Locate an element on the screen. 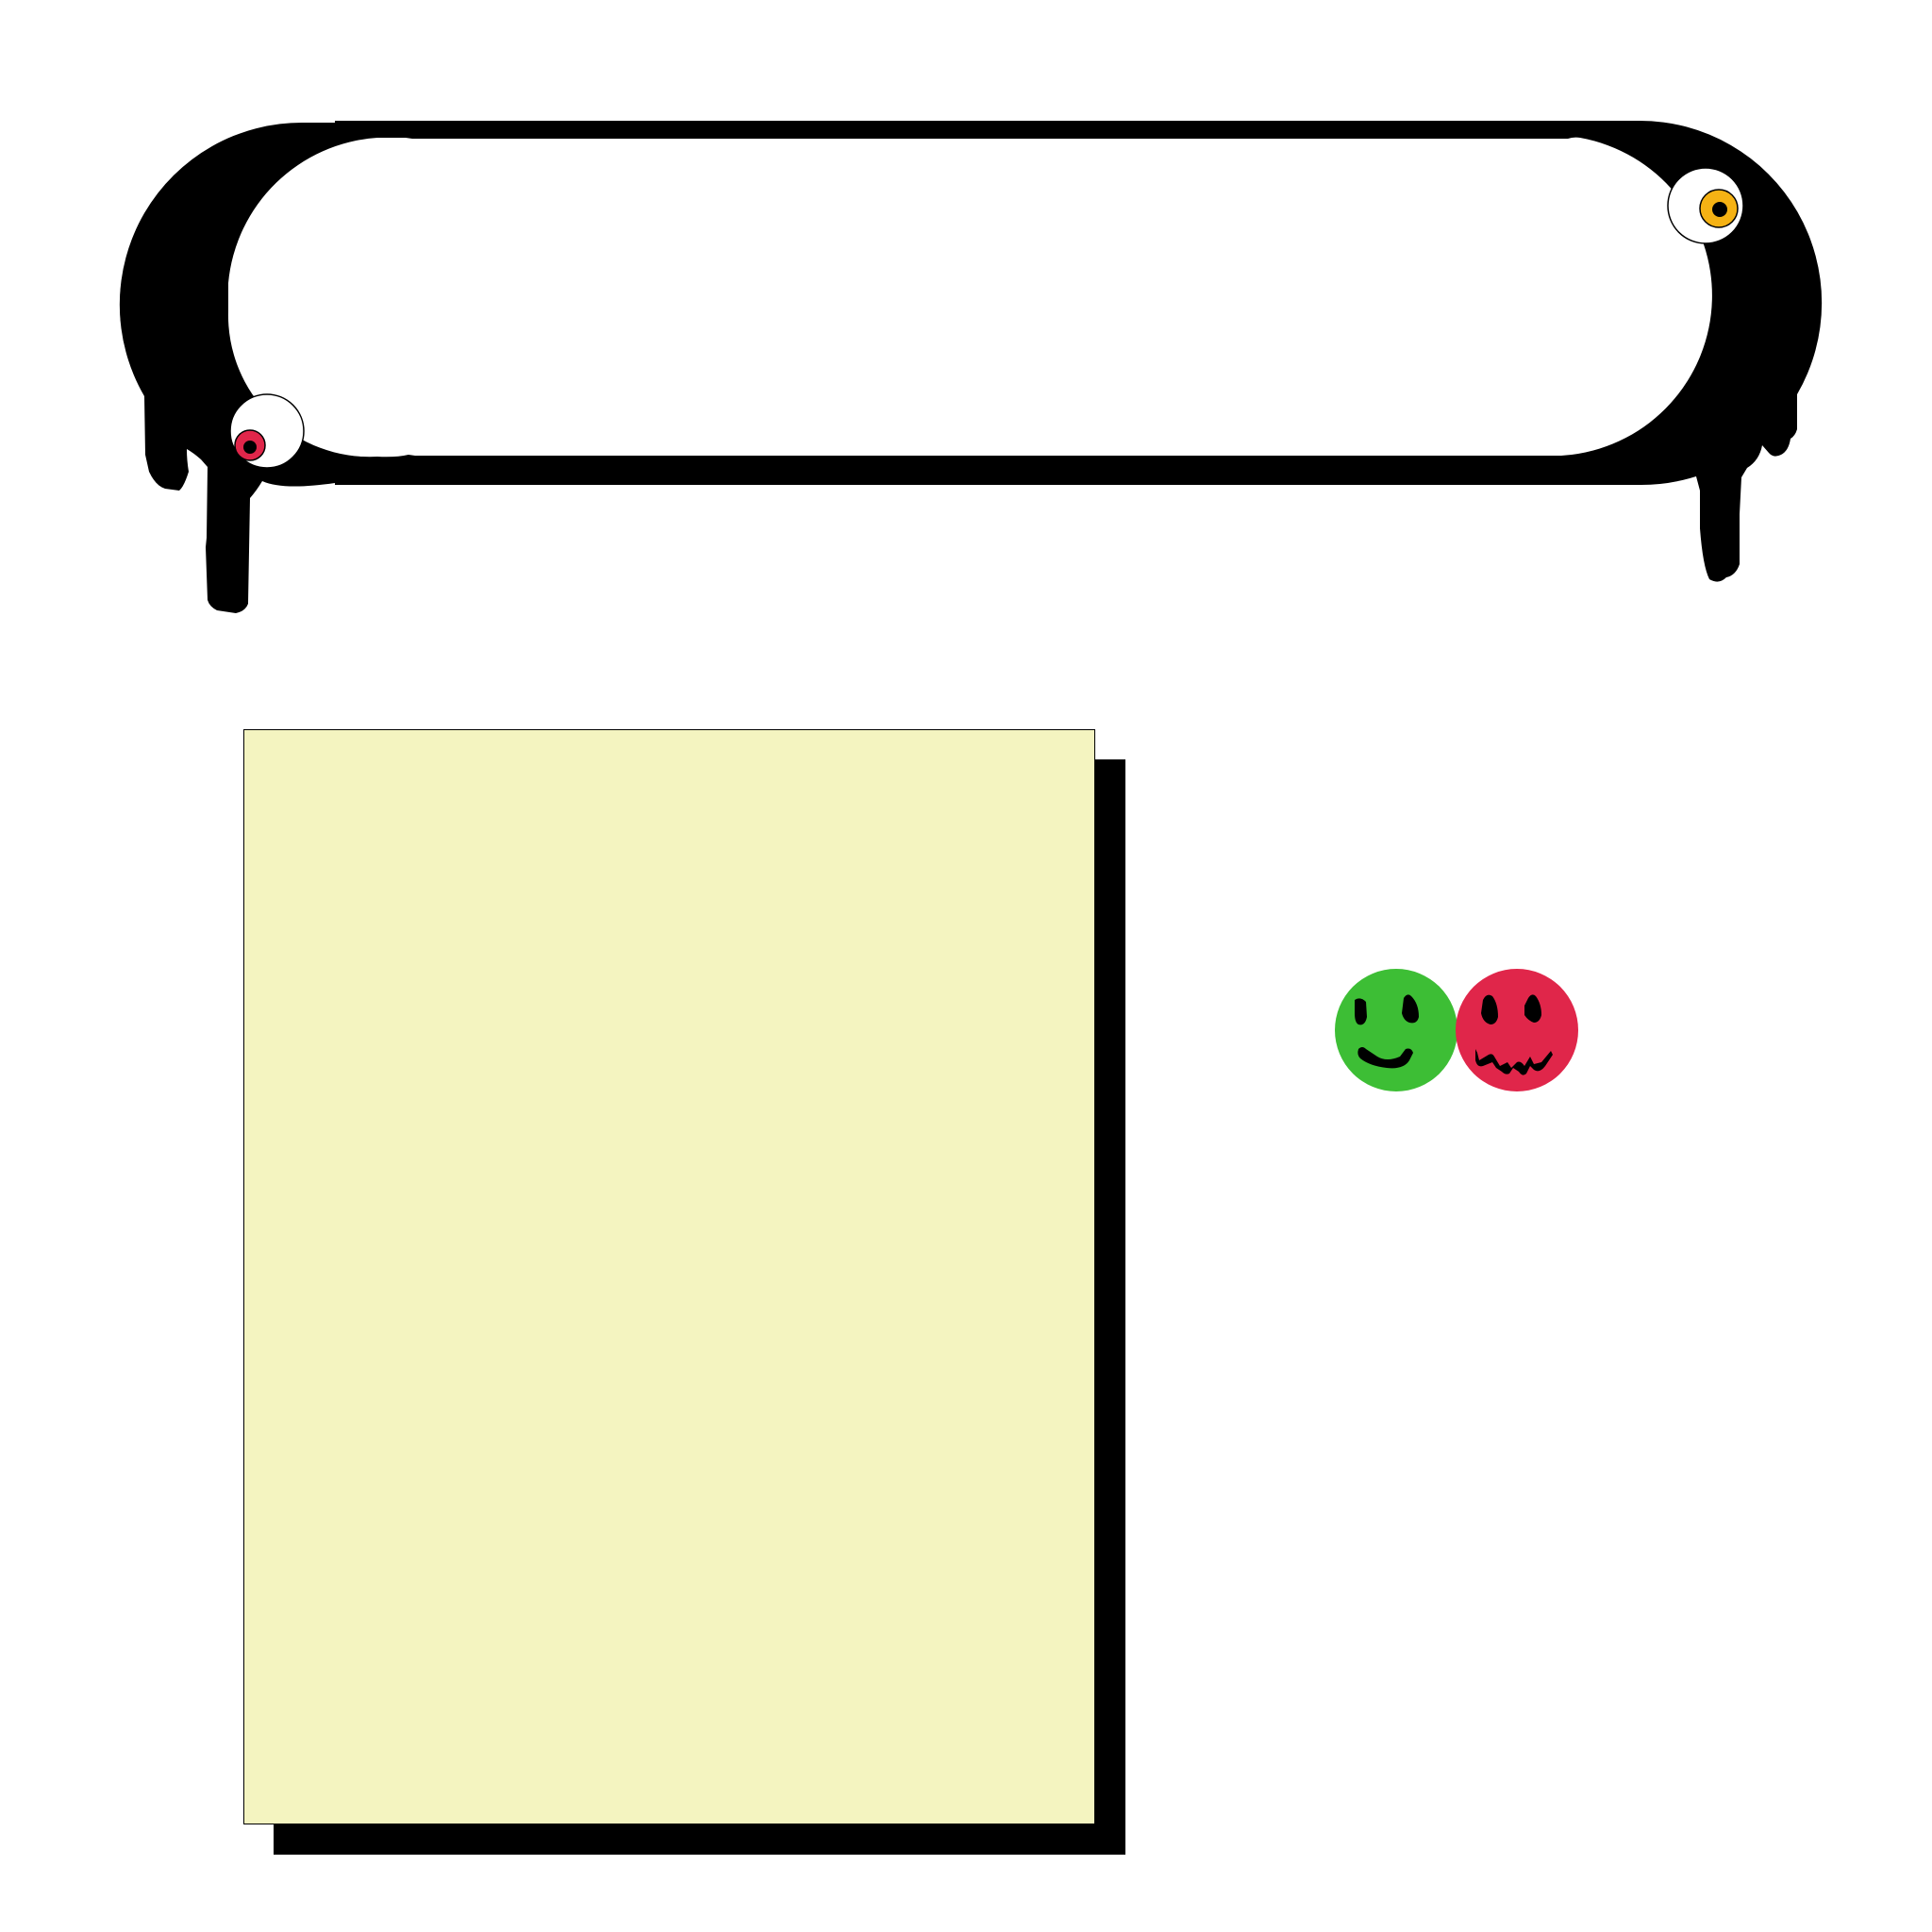 This screenshot has height=1932, width=1932. mood-faces is located at coordinates (1457, 1031).